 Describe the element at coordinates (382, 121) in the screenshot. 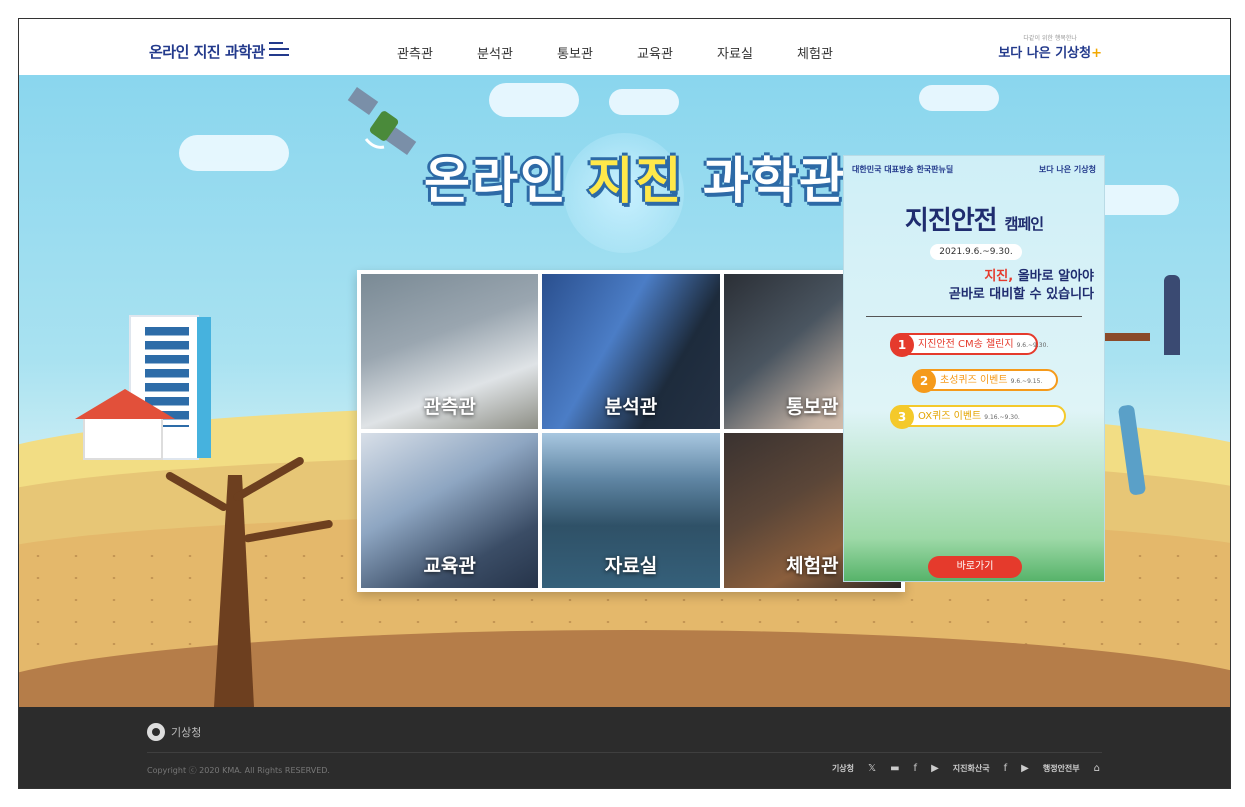

I see `satellite-icon` at that location.